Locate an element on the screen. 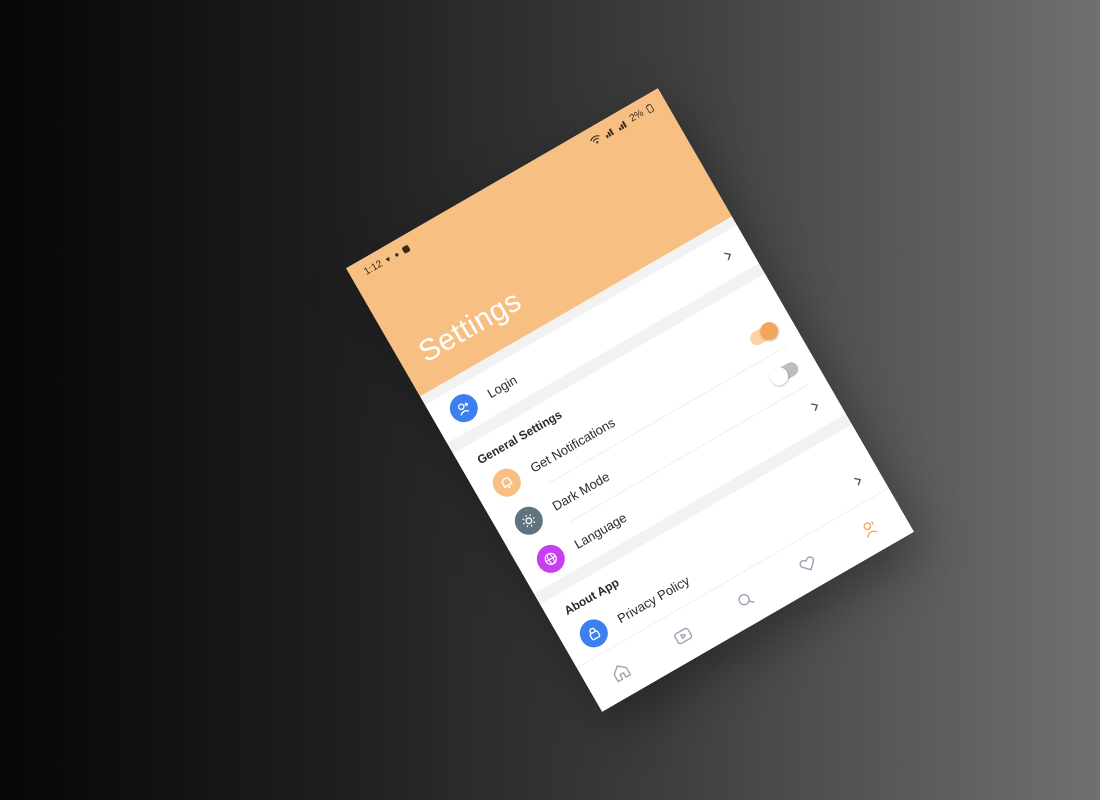 The image size is (1100, 800). notifications-avatar is located at coordinates (506, 482).